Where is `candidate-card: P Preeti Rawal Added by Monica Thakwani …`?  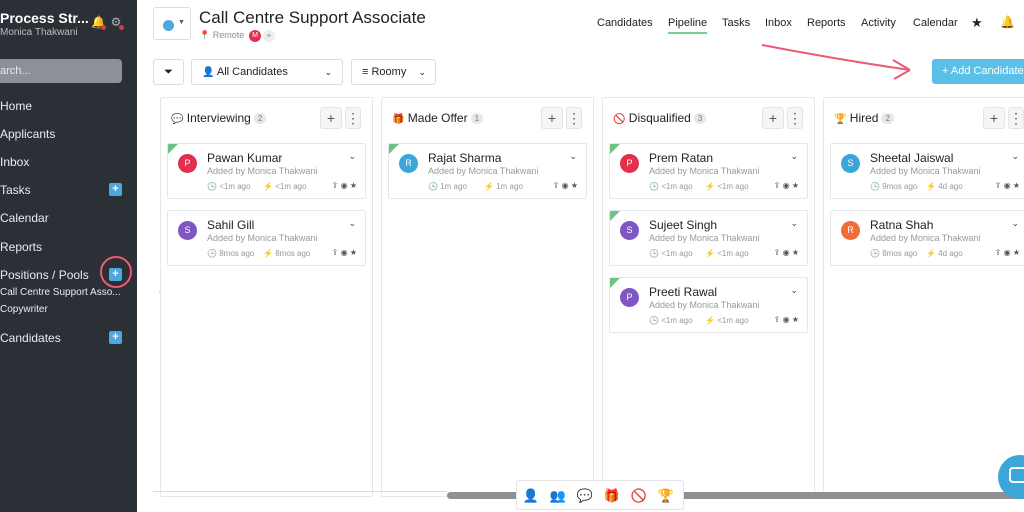
candidate-card: P Preeti Rawal Added by Monica Thakwani … is located at coordinates (708, 305).